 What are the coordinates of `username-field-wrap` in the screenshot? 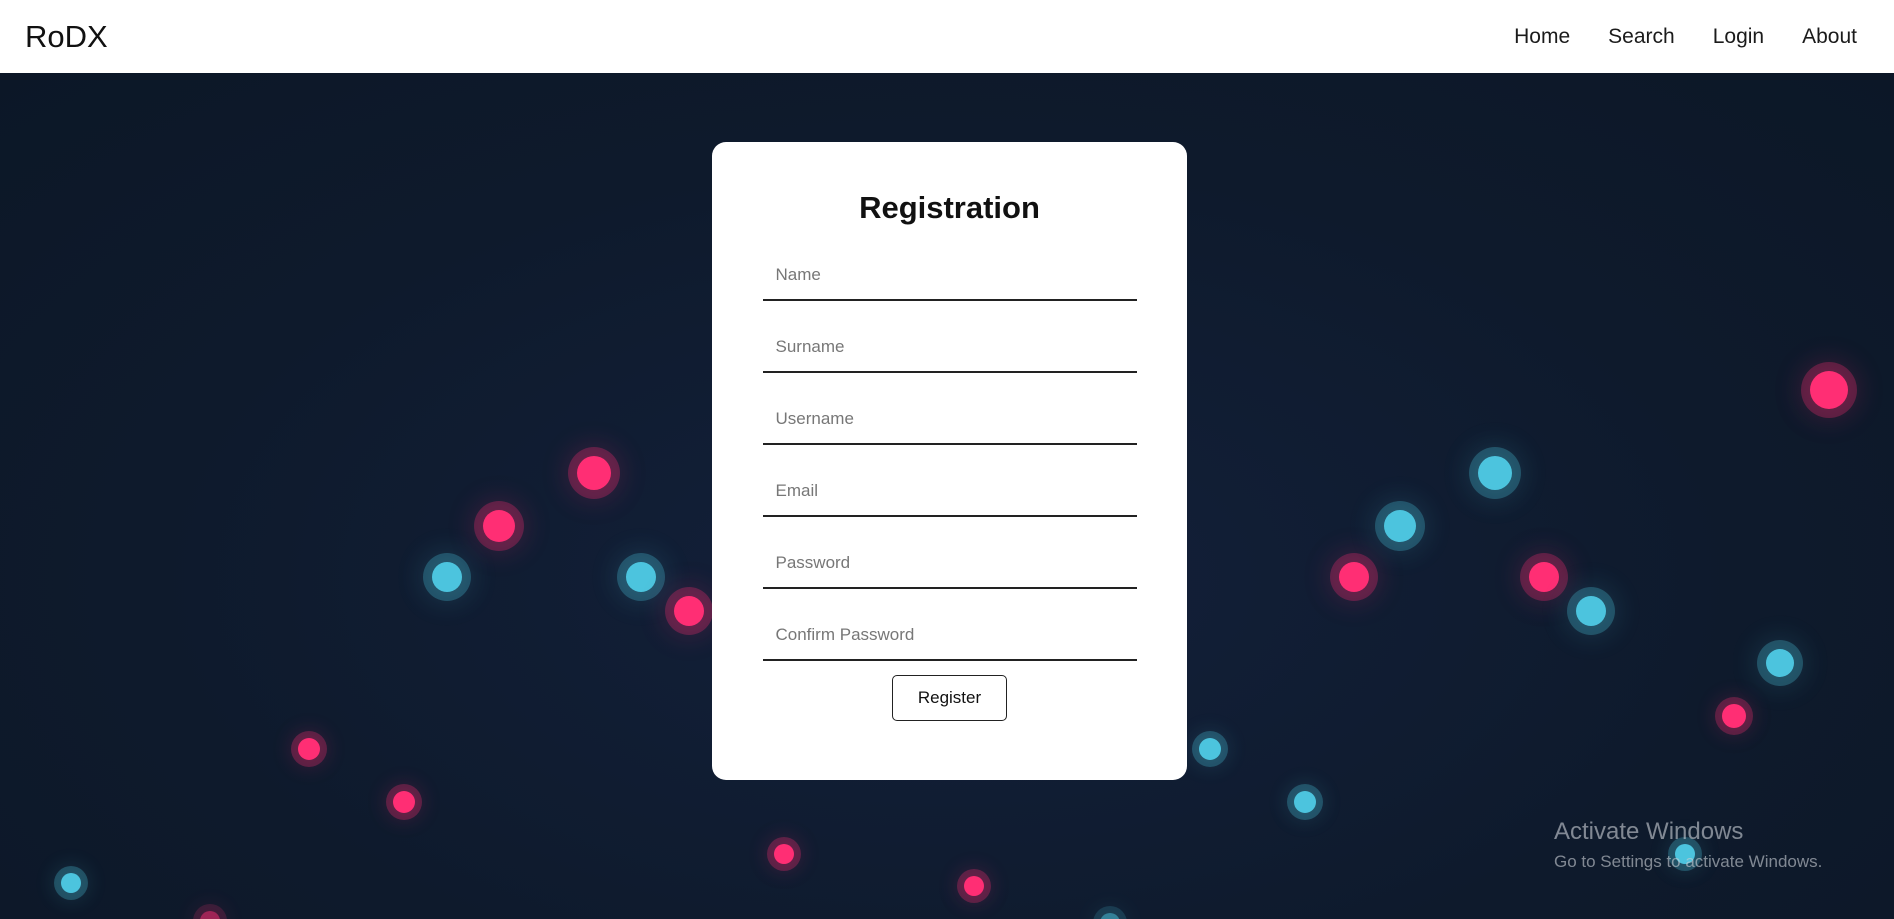 It's located at (949, 420).